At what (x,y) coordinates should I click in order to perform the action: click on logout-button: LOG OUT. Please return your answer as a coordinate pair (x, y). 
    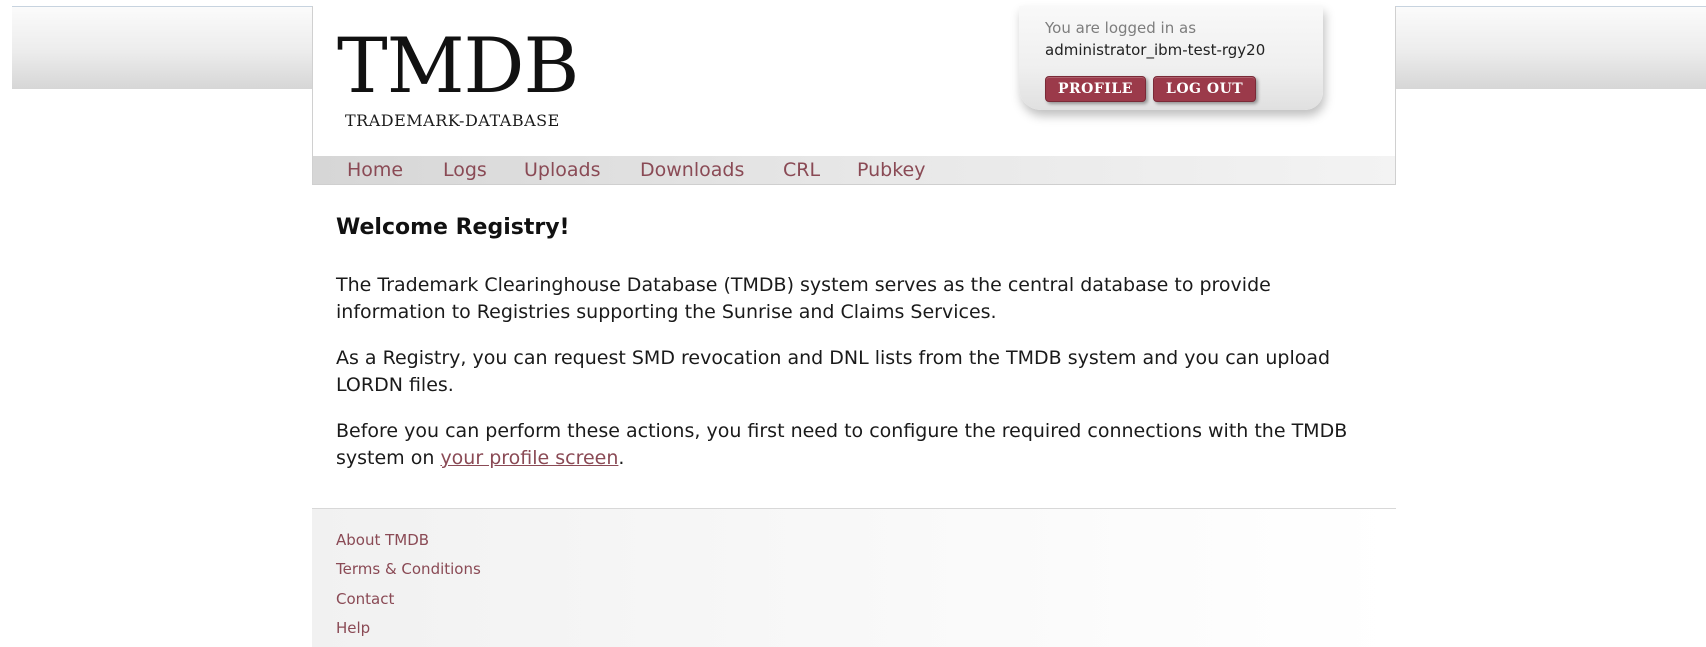
    Looking at the image, I should click on (1205, 89).